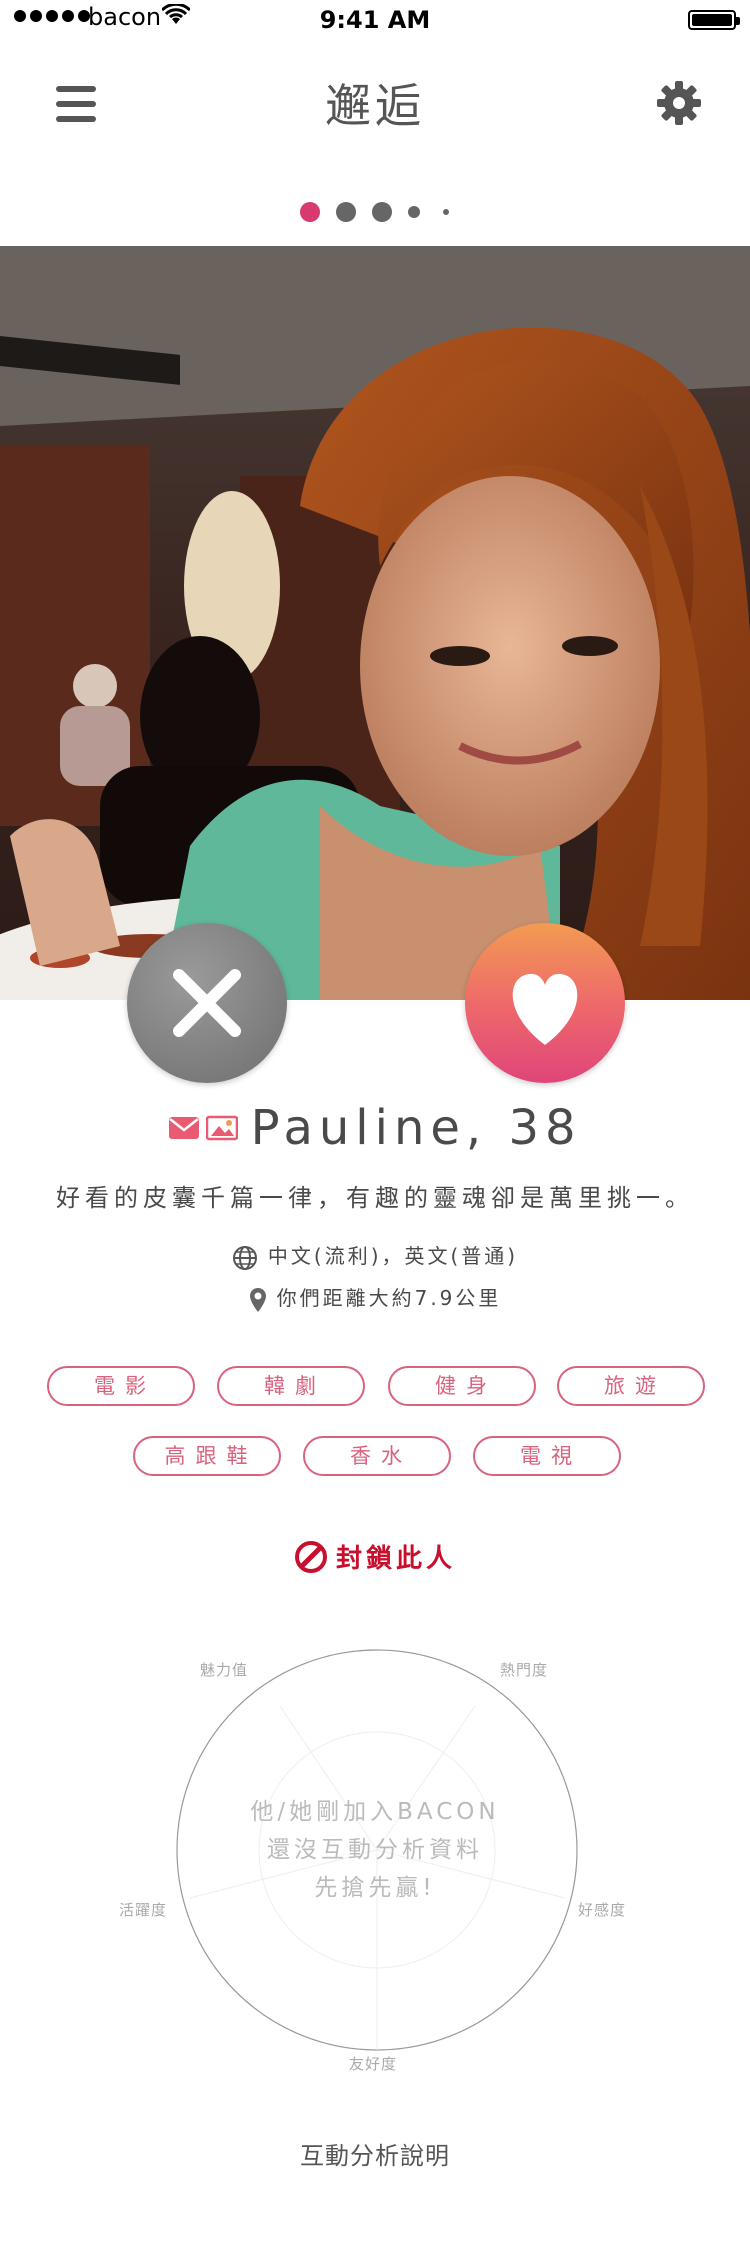 The image size is (750, 2268). I want to click on interest-tag: 高跟鞋, so click(207, 1456).